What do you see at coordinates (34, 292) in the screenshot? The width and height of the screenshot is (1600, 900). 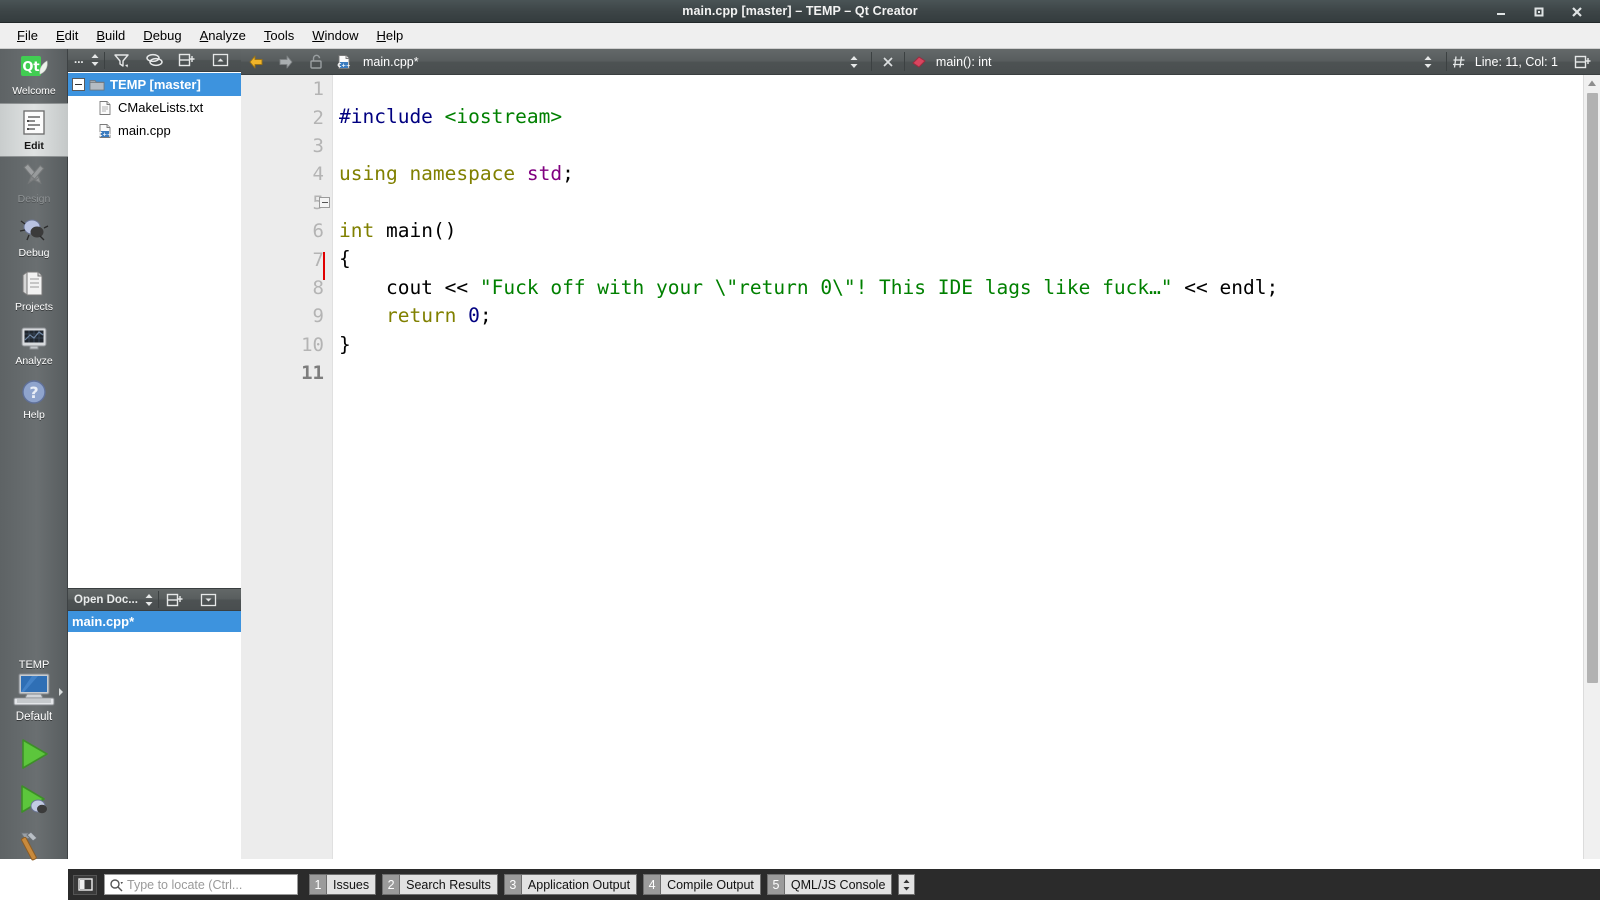 I see `mode-projects: Projects` at bounding box center [34, 292].